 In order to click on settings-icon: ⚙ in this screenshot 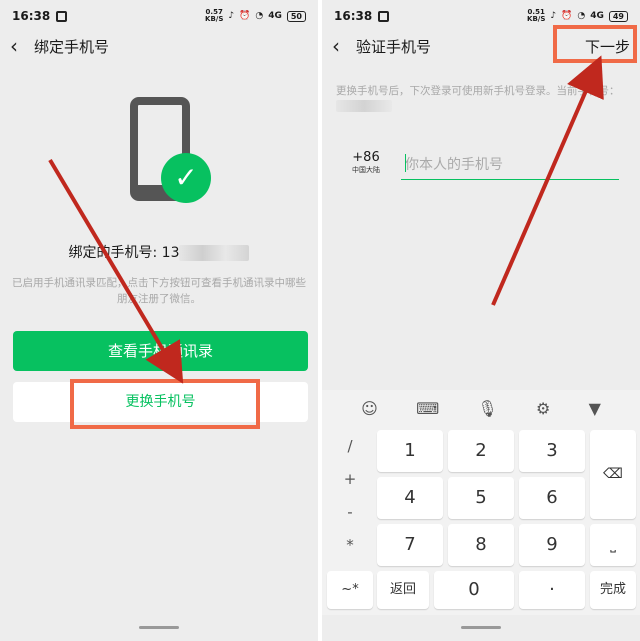, I will do `click(543, 408)`.